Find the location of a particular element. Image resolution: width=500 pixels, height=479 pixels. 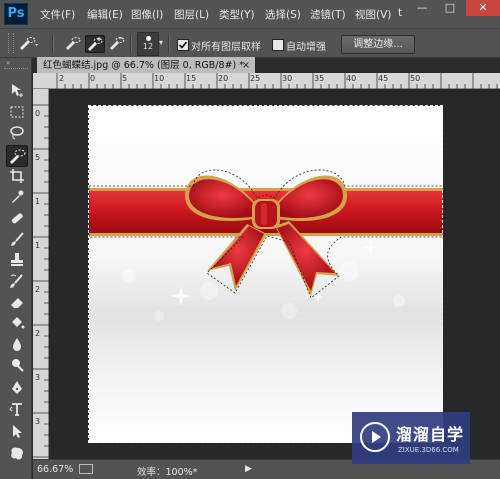

quick-selection-tool-preset-icon is located at coordinates (28, 43).